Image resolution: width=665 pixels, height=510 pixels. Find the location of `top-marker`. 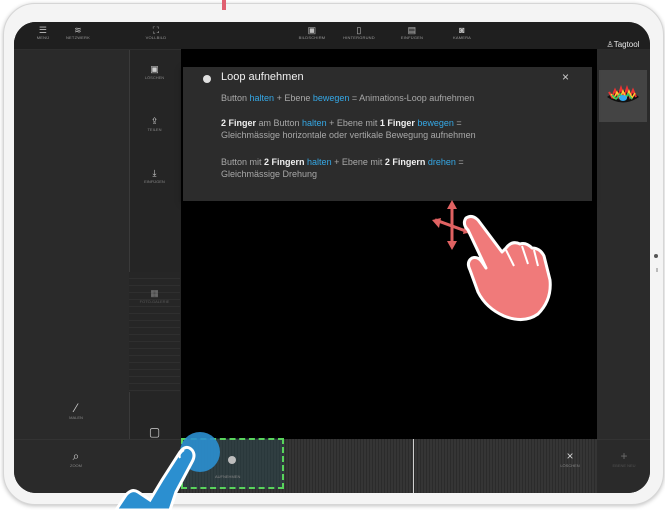

top-marker is located at coordinates (224, 5).